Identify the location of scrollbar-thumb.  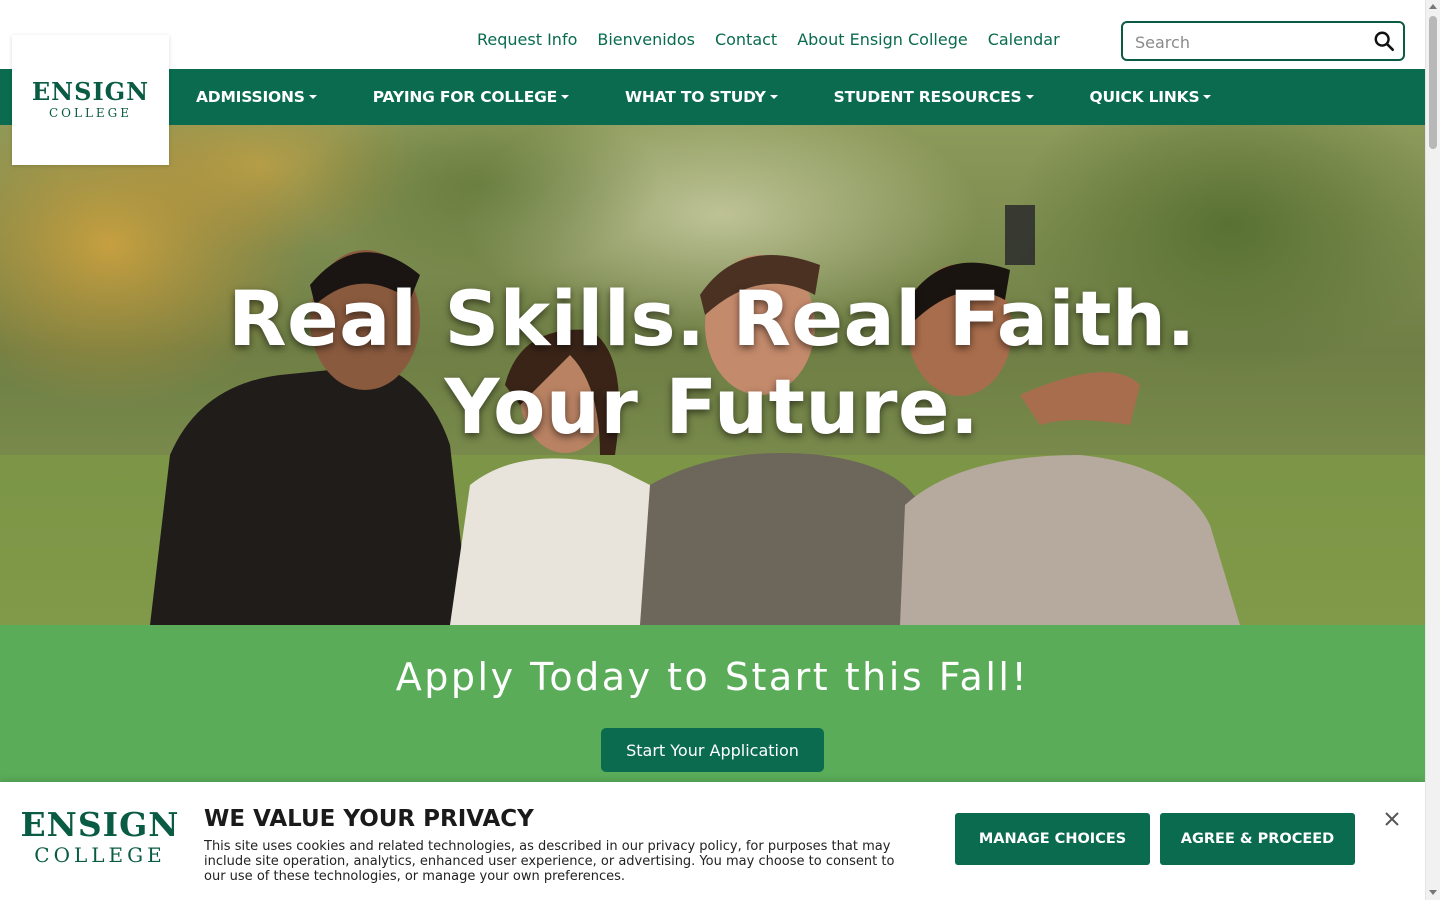
(1433, 82).